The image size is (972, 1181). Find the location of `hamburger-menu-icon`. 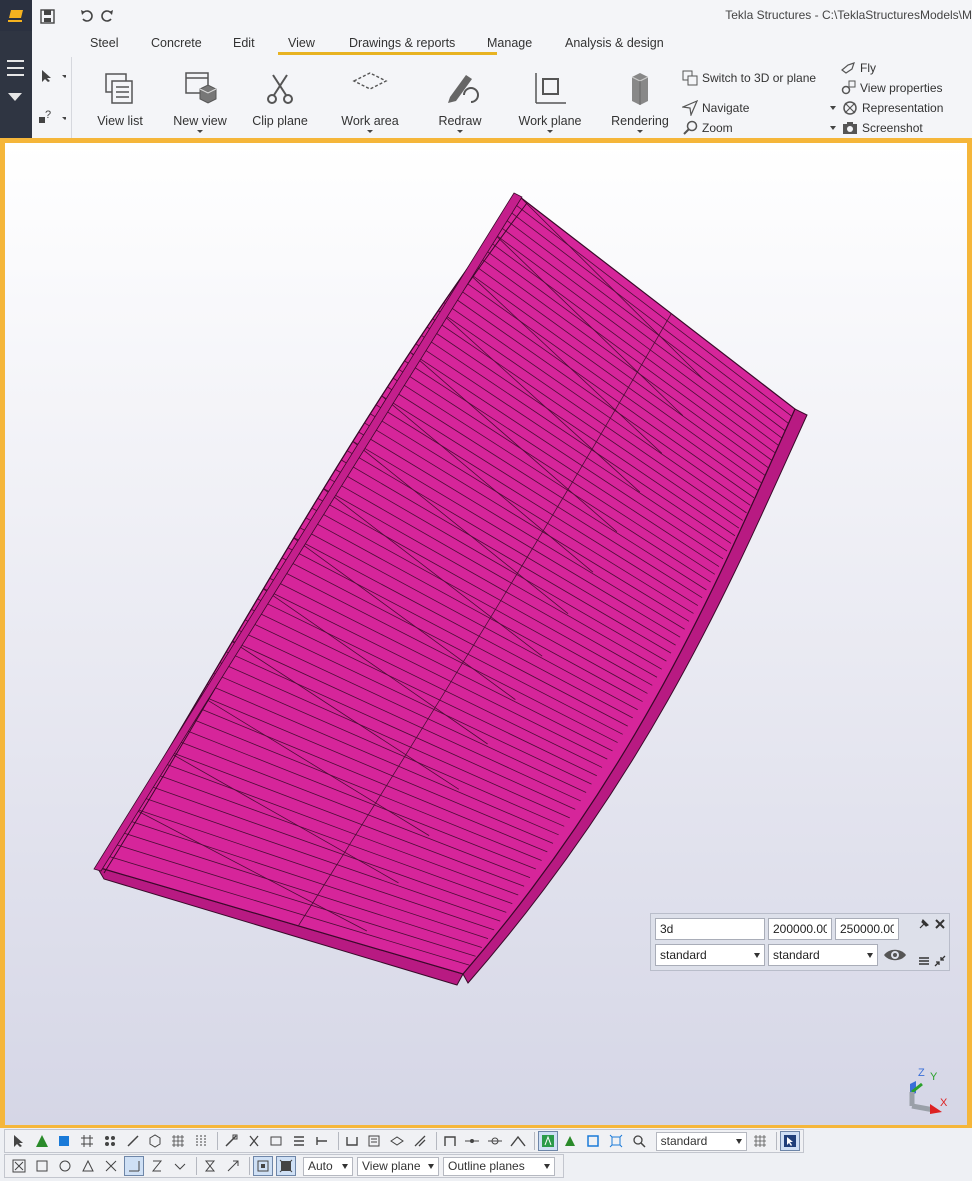

hamburger-menu-icon is located at coordinates (15, 70).